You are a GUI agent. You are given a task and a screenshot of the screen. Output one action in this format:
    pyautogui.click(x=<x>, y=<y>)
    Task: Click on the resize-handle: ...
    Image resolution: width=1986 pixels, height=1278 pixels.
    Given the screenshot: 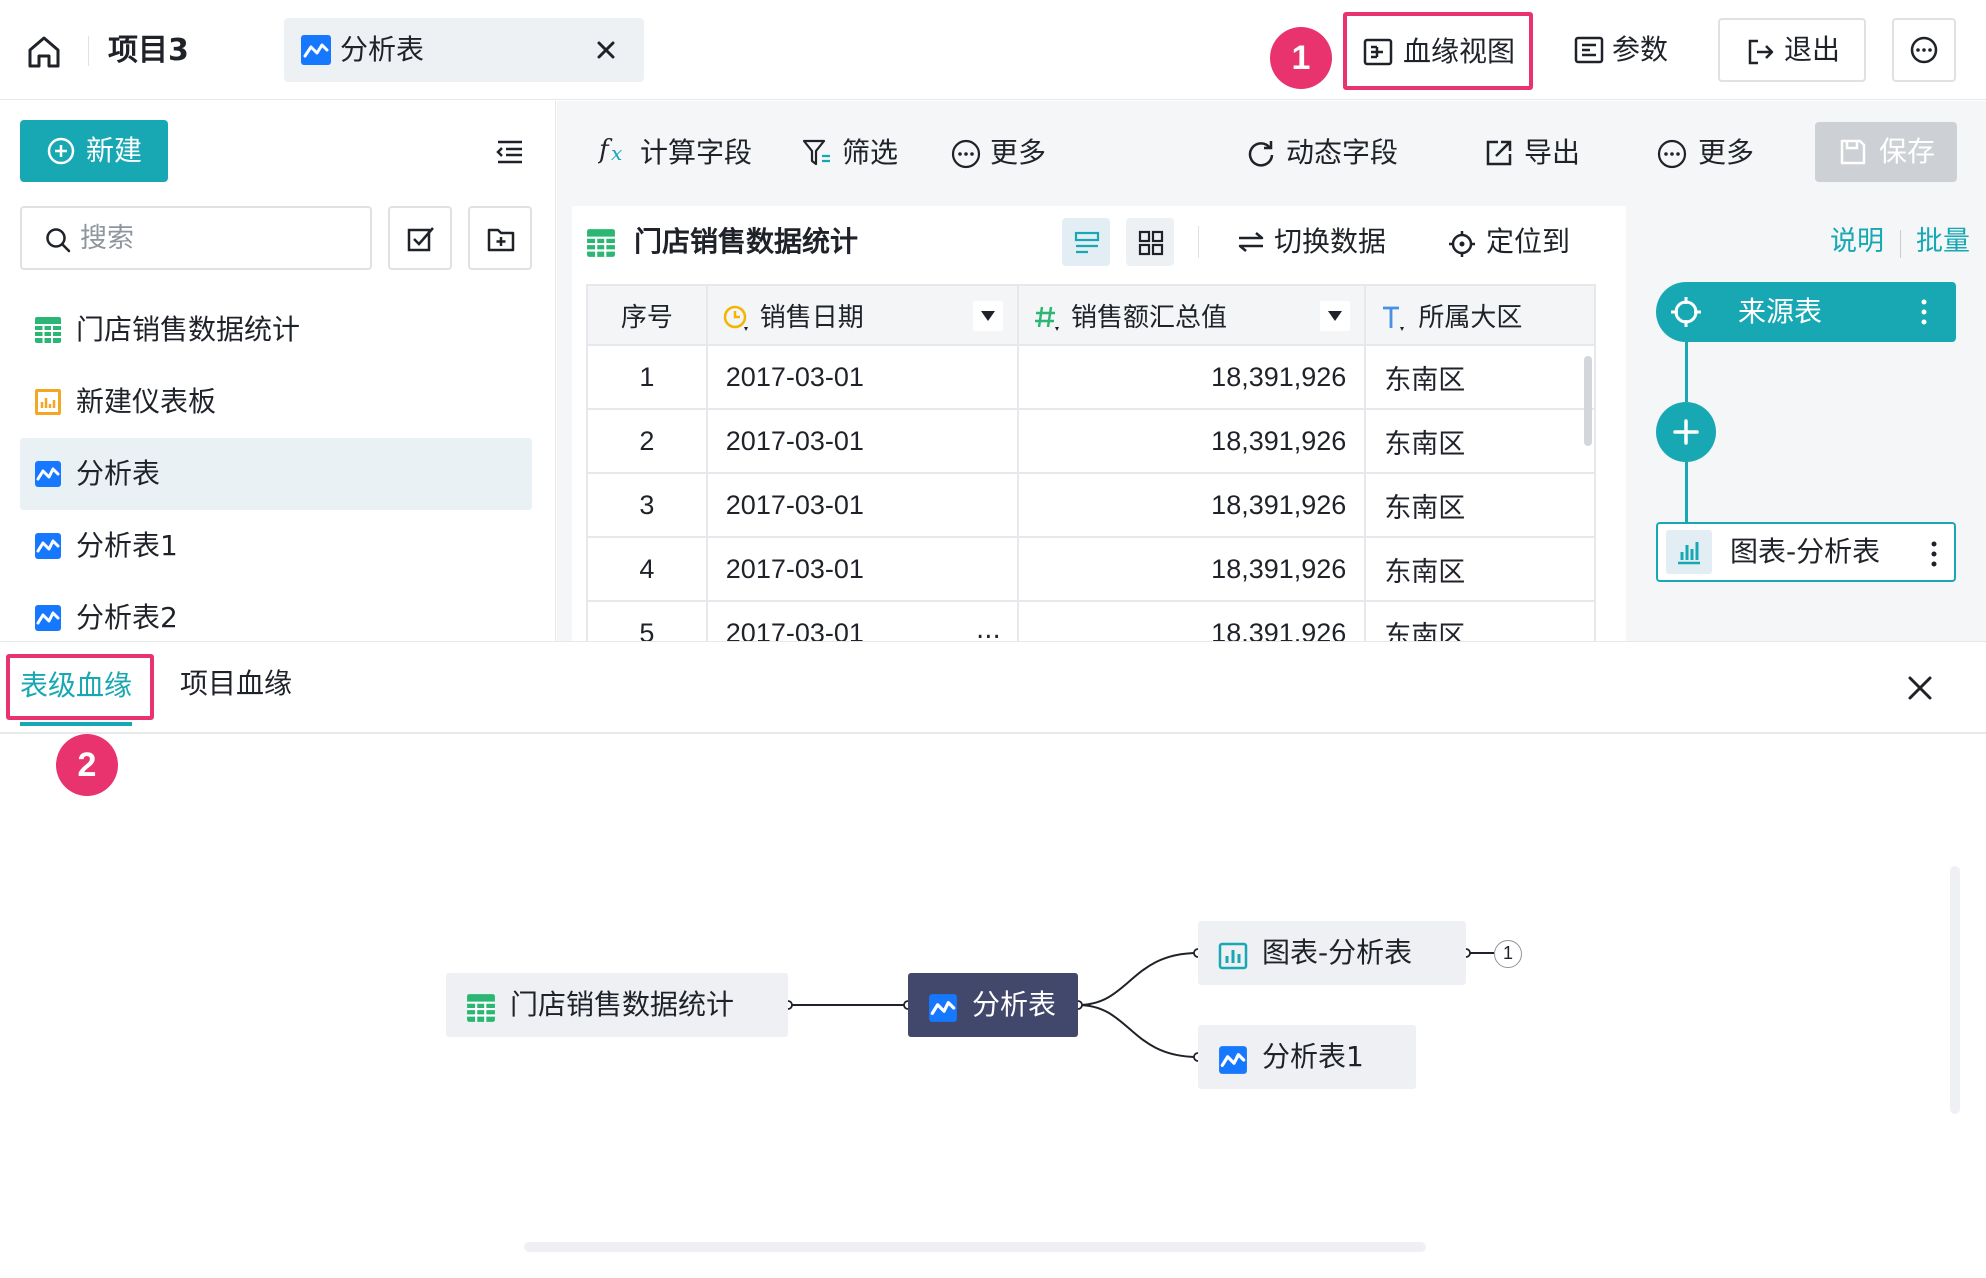 What is the action you would take?
    pyautogui.click(x=988, y=630)
    